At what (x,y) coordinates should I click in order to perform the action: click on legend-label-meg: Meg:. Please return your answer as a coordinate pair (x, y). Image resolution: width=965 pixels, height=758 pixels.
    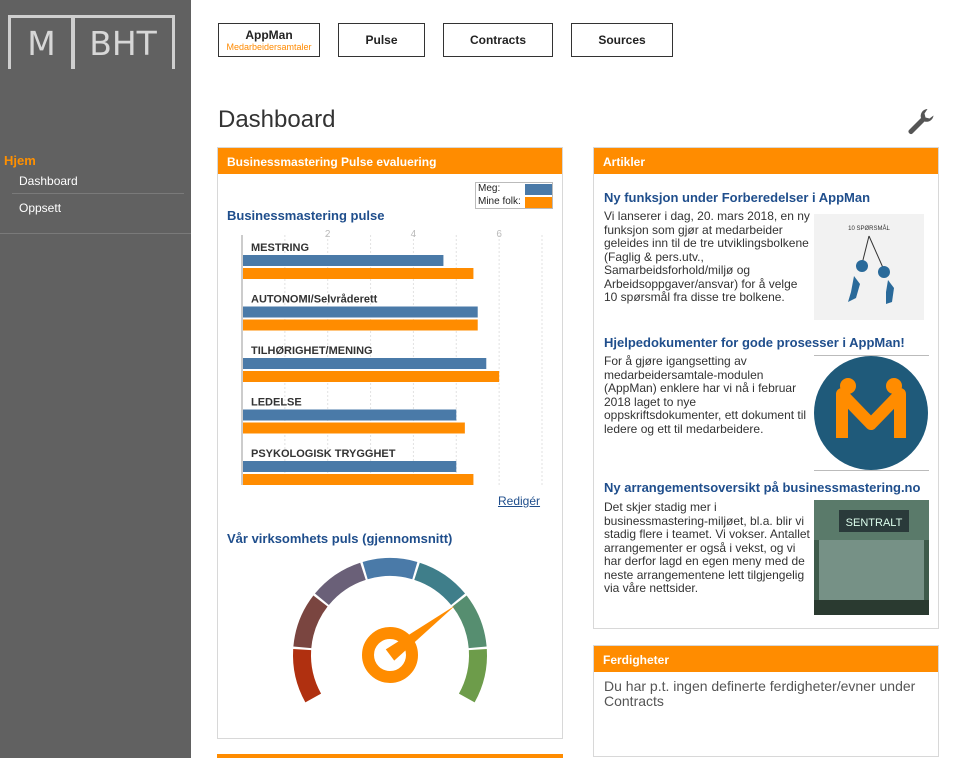
    Looking at the image, I should click on (489, 188).